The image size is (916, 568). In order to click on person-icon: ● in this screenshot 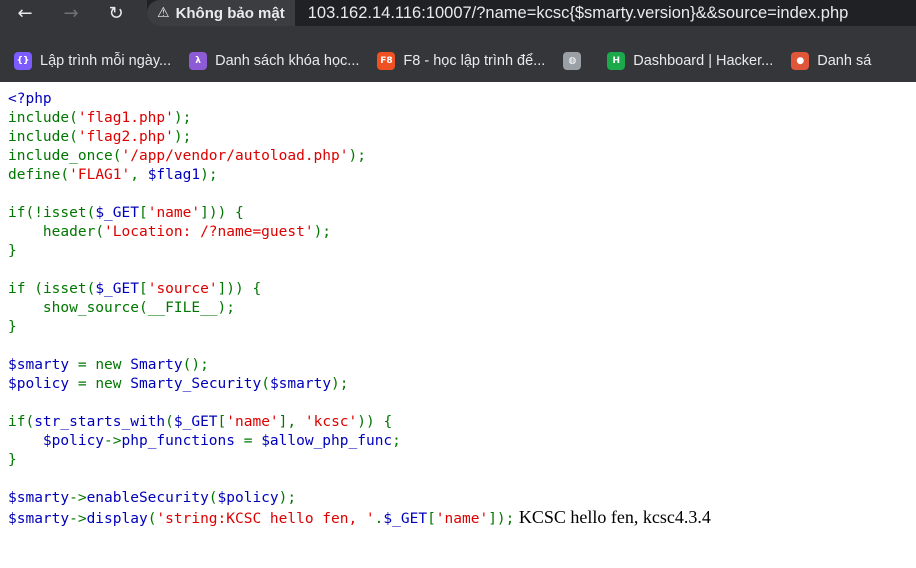, I will do `click(800, 61)`.